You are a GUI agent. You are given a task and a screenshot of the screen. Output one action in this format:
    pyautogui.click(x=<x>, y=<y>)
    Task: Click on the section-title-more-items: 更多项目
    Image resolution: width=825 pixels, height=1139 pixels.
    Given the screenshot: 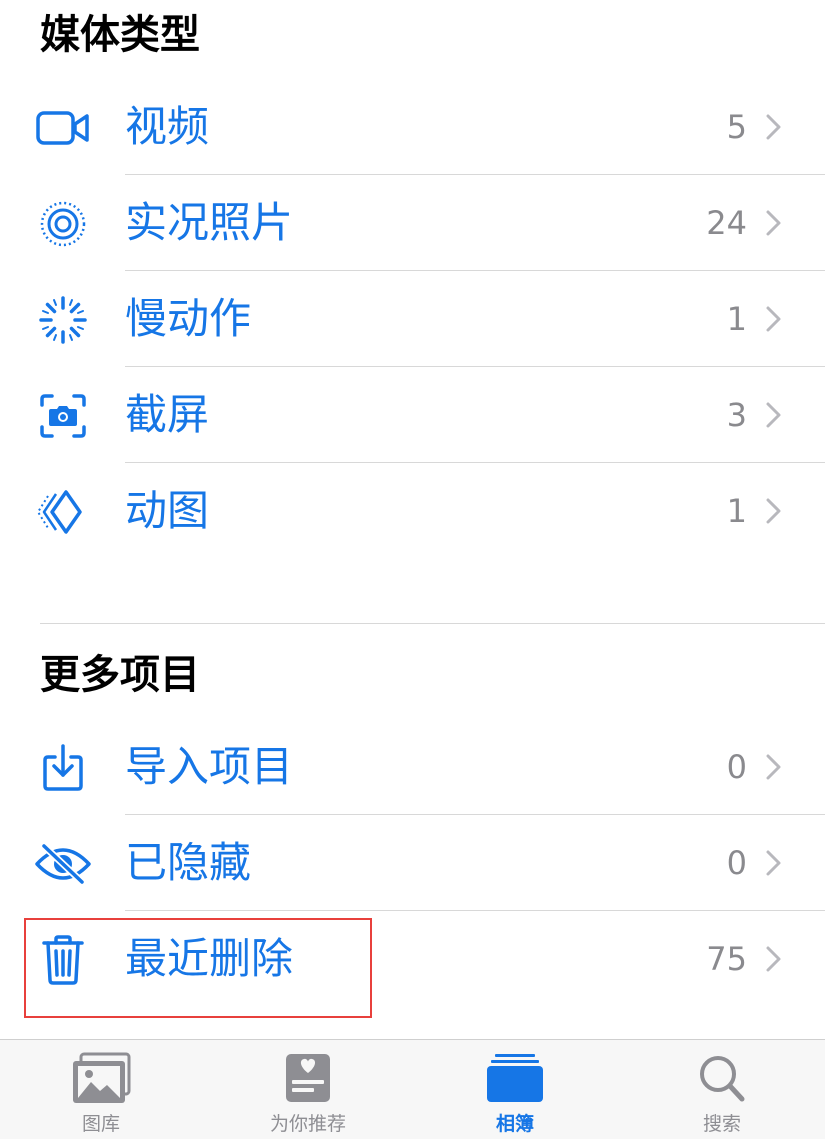 What is the action you would take?
    pyautogui.click(x=120, y=675)
    